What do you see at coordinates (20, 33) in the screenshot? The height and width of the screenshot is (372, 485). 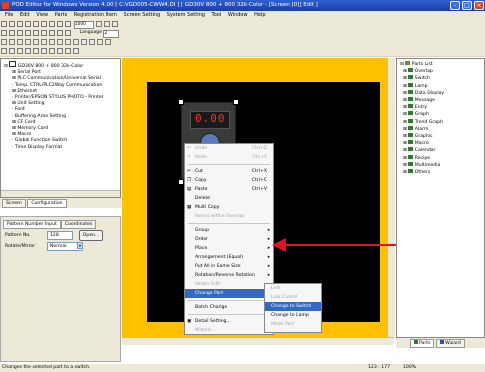 I see `circle-icon` at bounding box center [20, 33].